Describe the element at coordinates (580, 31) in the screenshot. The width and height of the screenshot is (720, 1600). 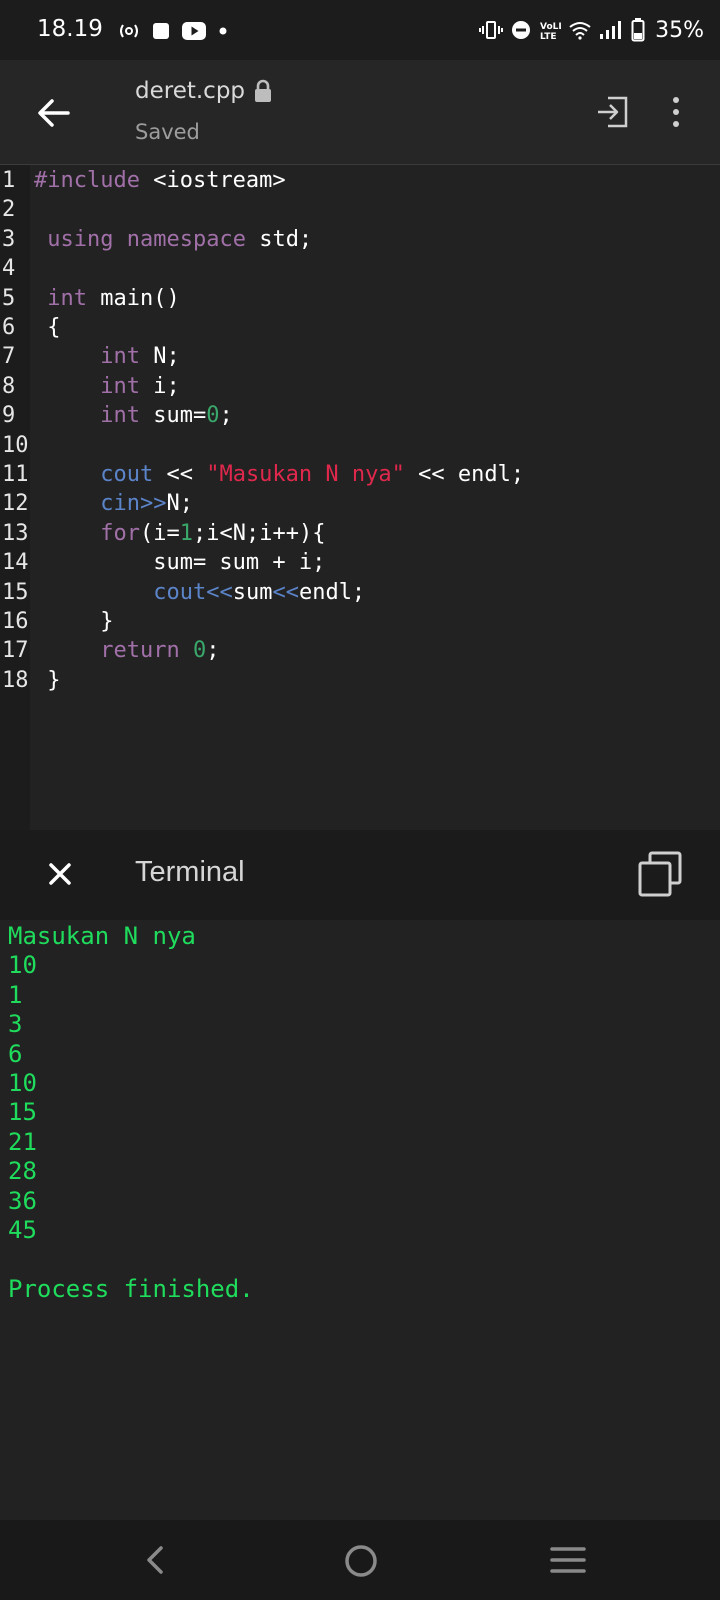
I see `wifi-icon` at that location.